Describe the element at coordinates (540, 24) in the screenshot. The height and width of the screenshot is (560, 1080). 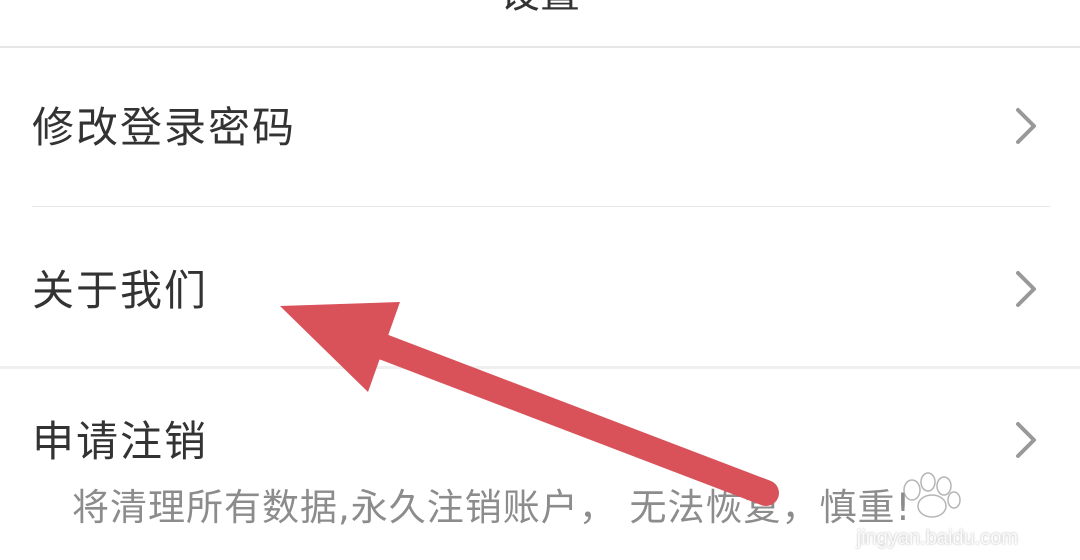
I see `top-bar: 设置` at that location.